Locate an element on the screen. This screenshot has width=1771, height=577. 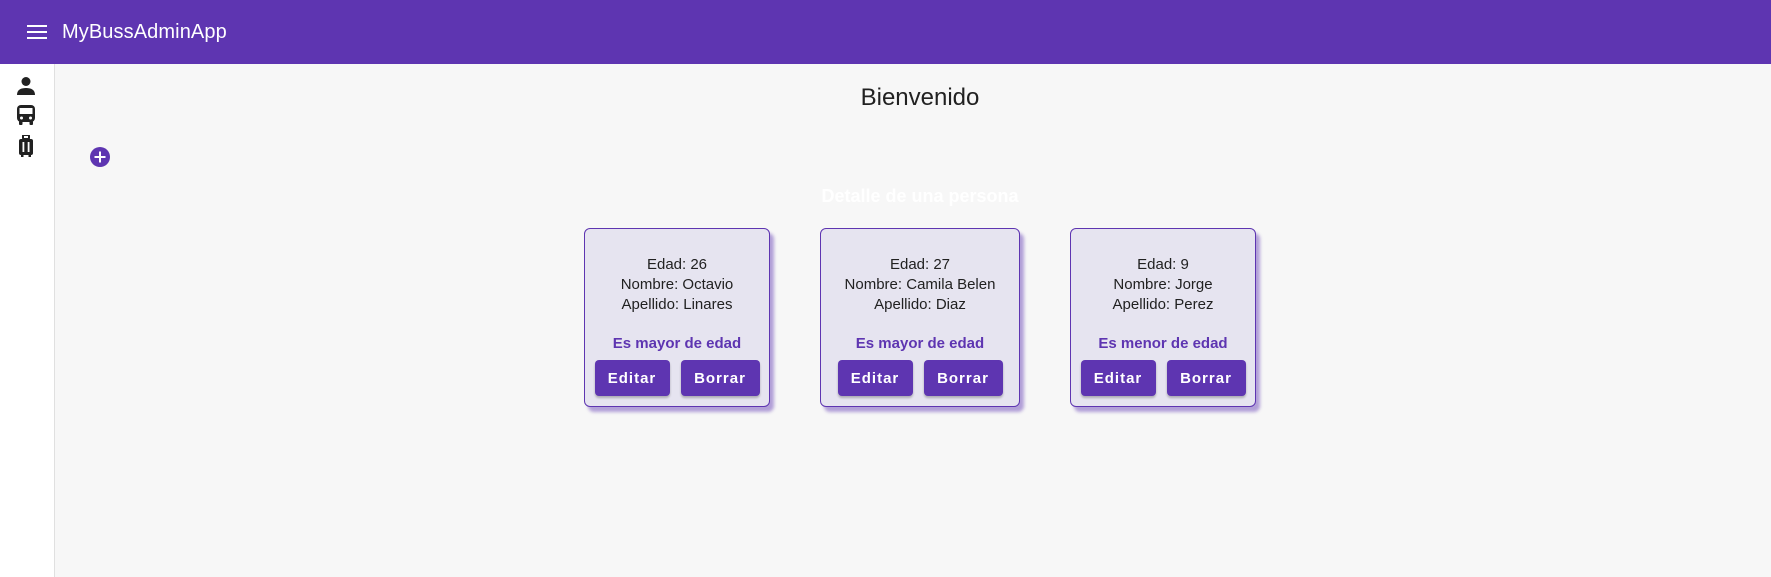
person-age: Edad: 26 is located at coordinates (677, 264).